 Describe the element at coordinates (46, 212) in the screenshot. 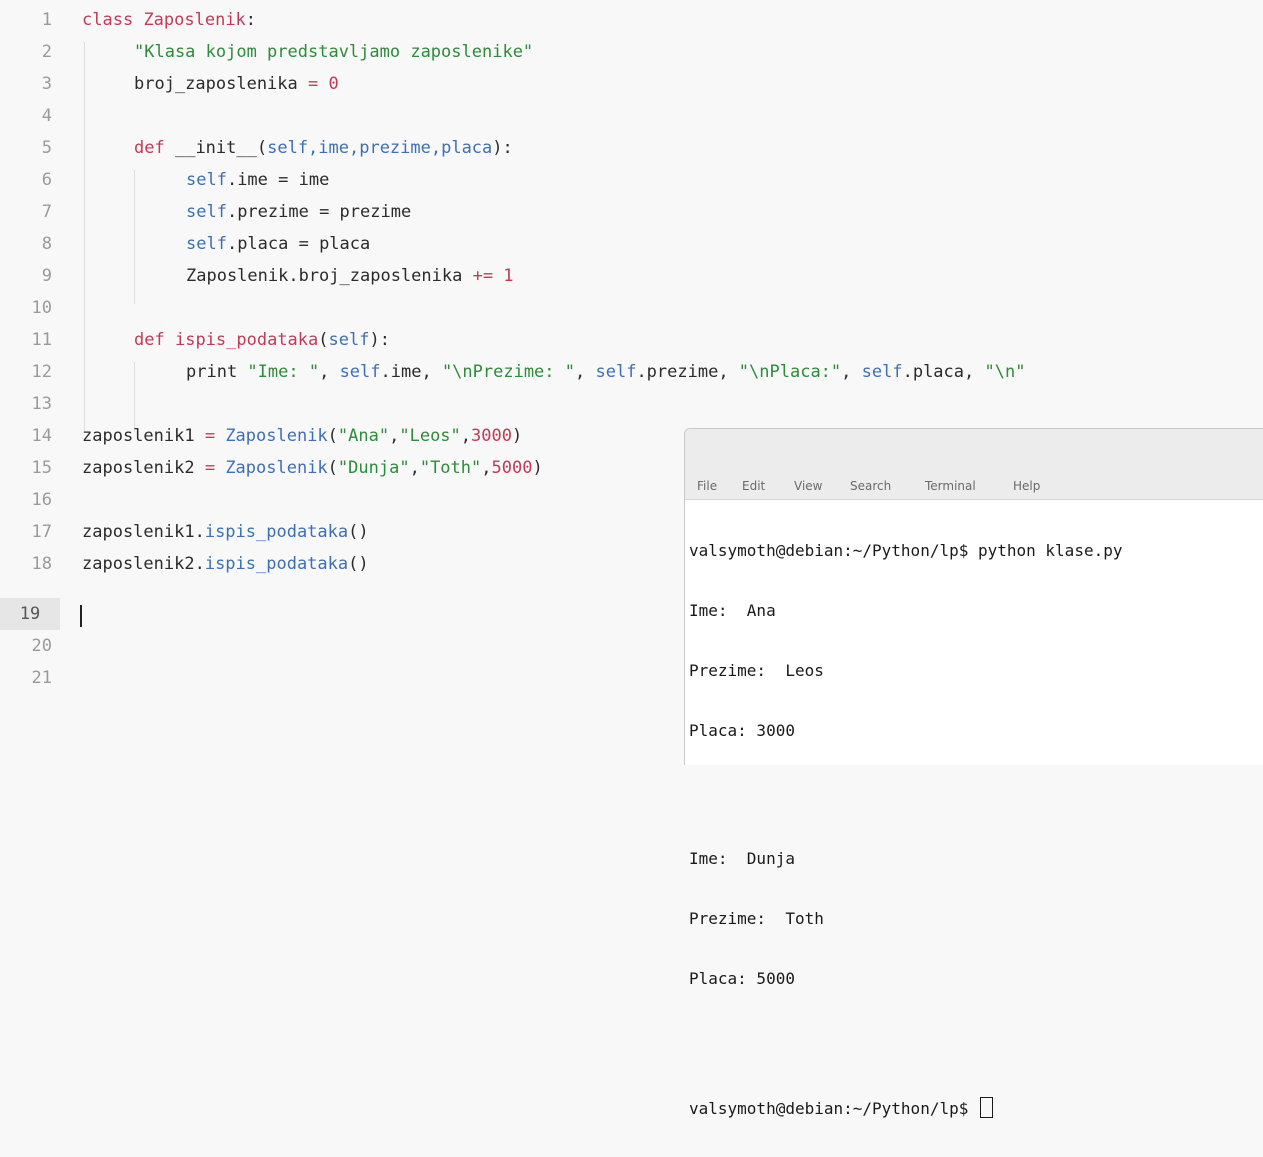

I see `line-number: 7` at that location.